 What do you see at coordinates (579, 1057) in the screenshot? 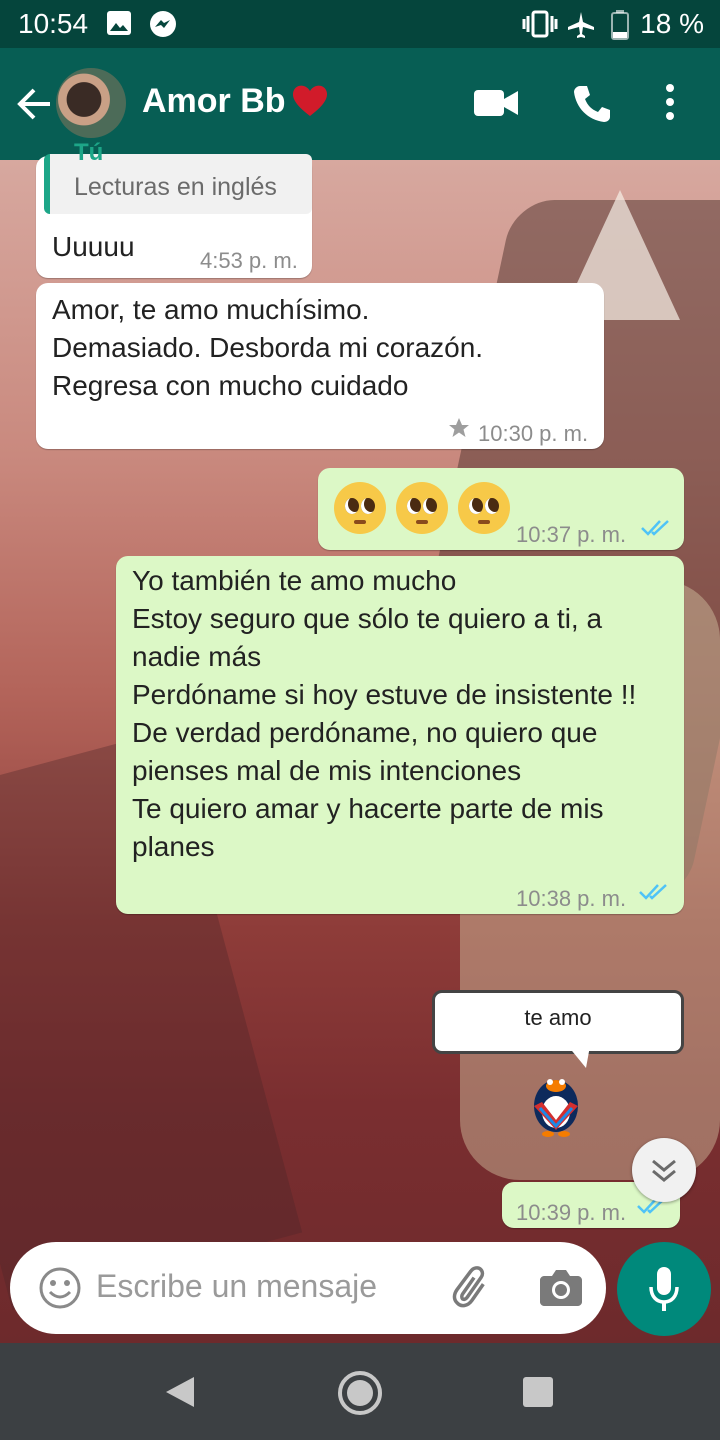
I see `sticker-tail` at bounding box center [579, 1057].